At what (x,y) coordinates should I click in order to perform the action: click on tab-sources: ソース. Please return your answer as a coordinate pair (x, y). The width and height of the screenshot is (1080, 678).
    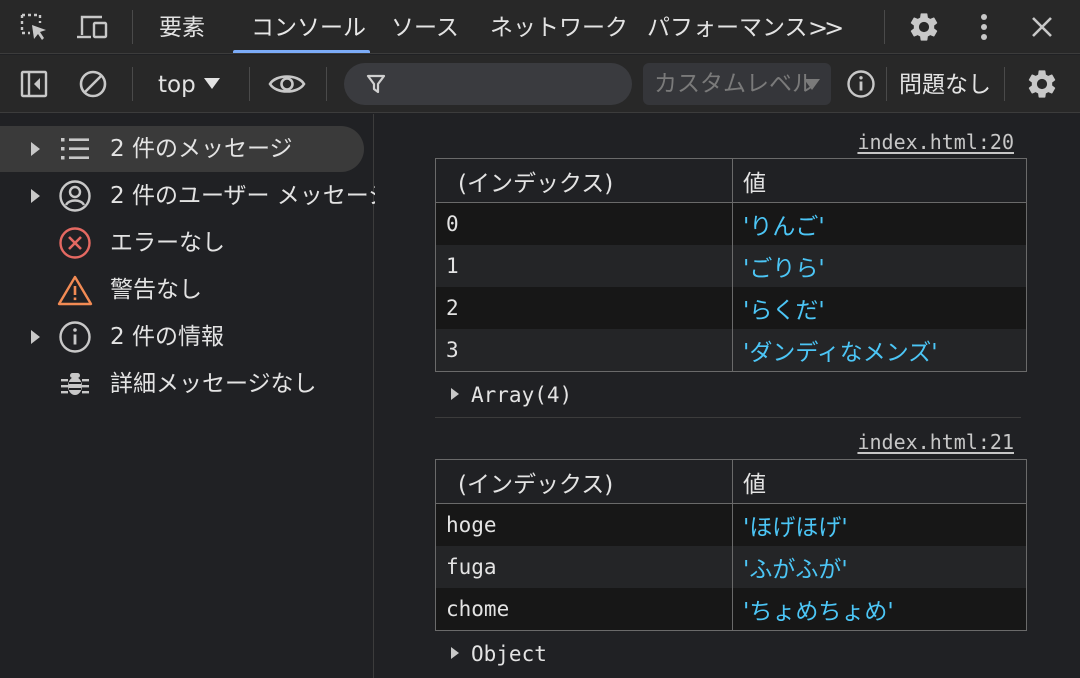
    Looking at the image, I should click on (425, 27).